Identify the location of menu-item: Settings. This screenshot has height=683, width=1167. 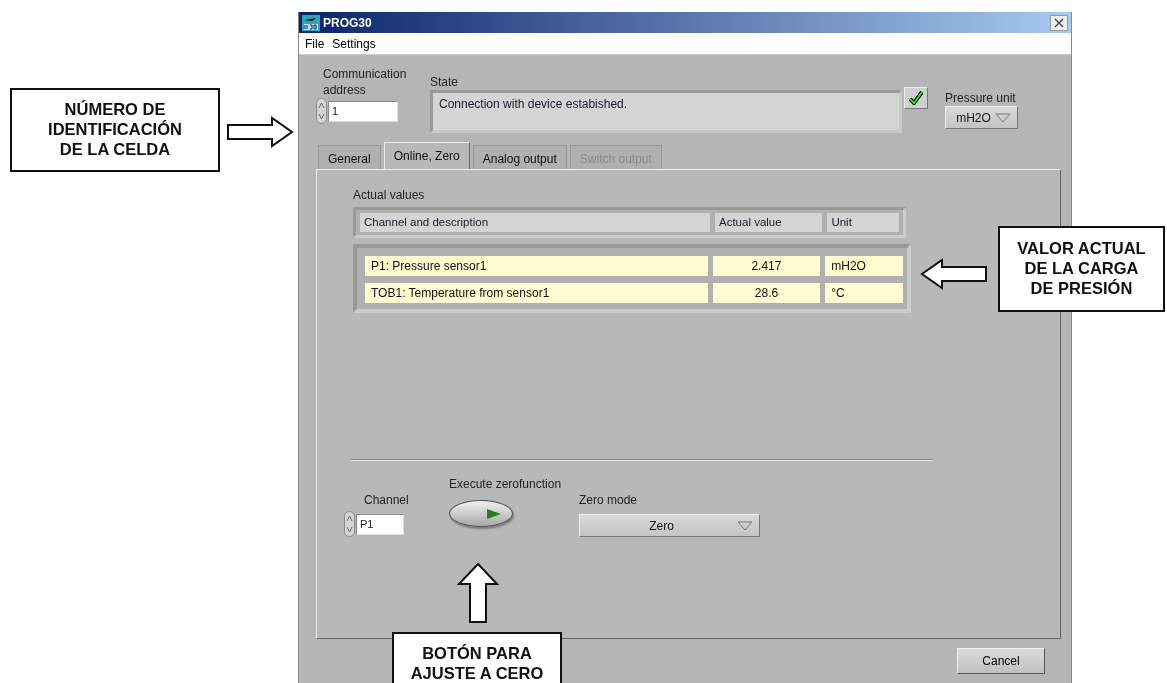
(354, 43).